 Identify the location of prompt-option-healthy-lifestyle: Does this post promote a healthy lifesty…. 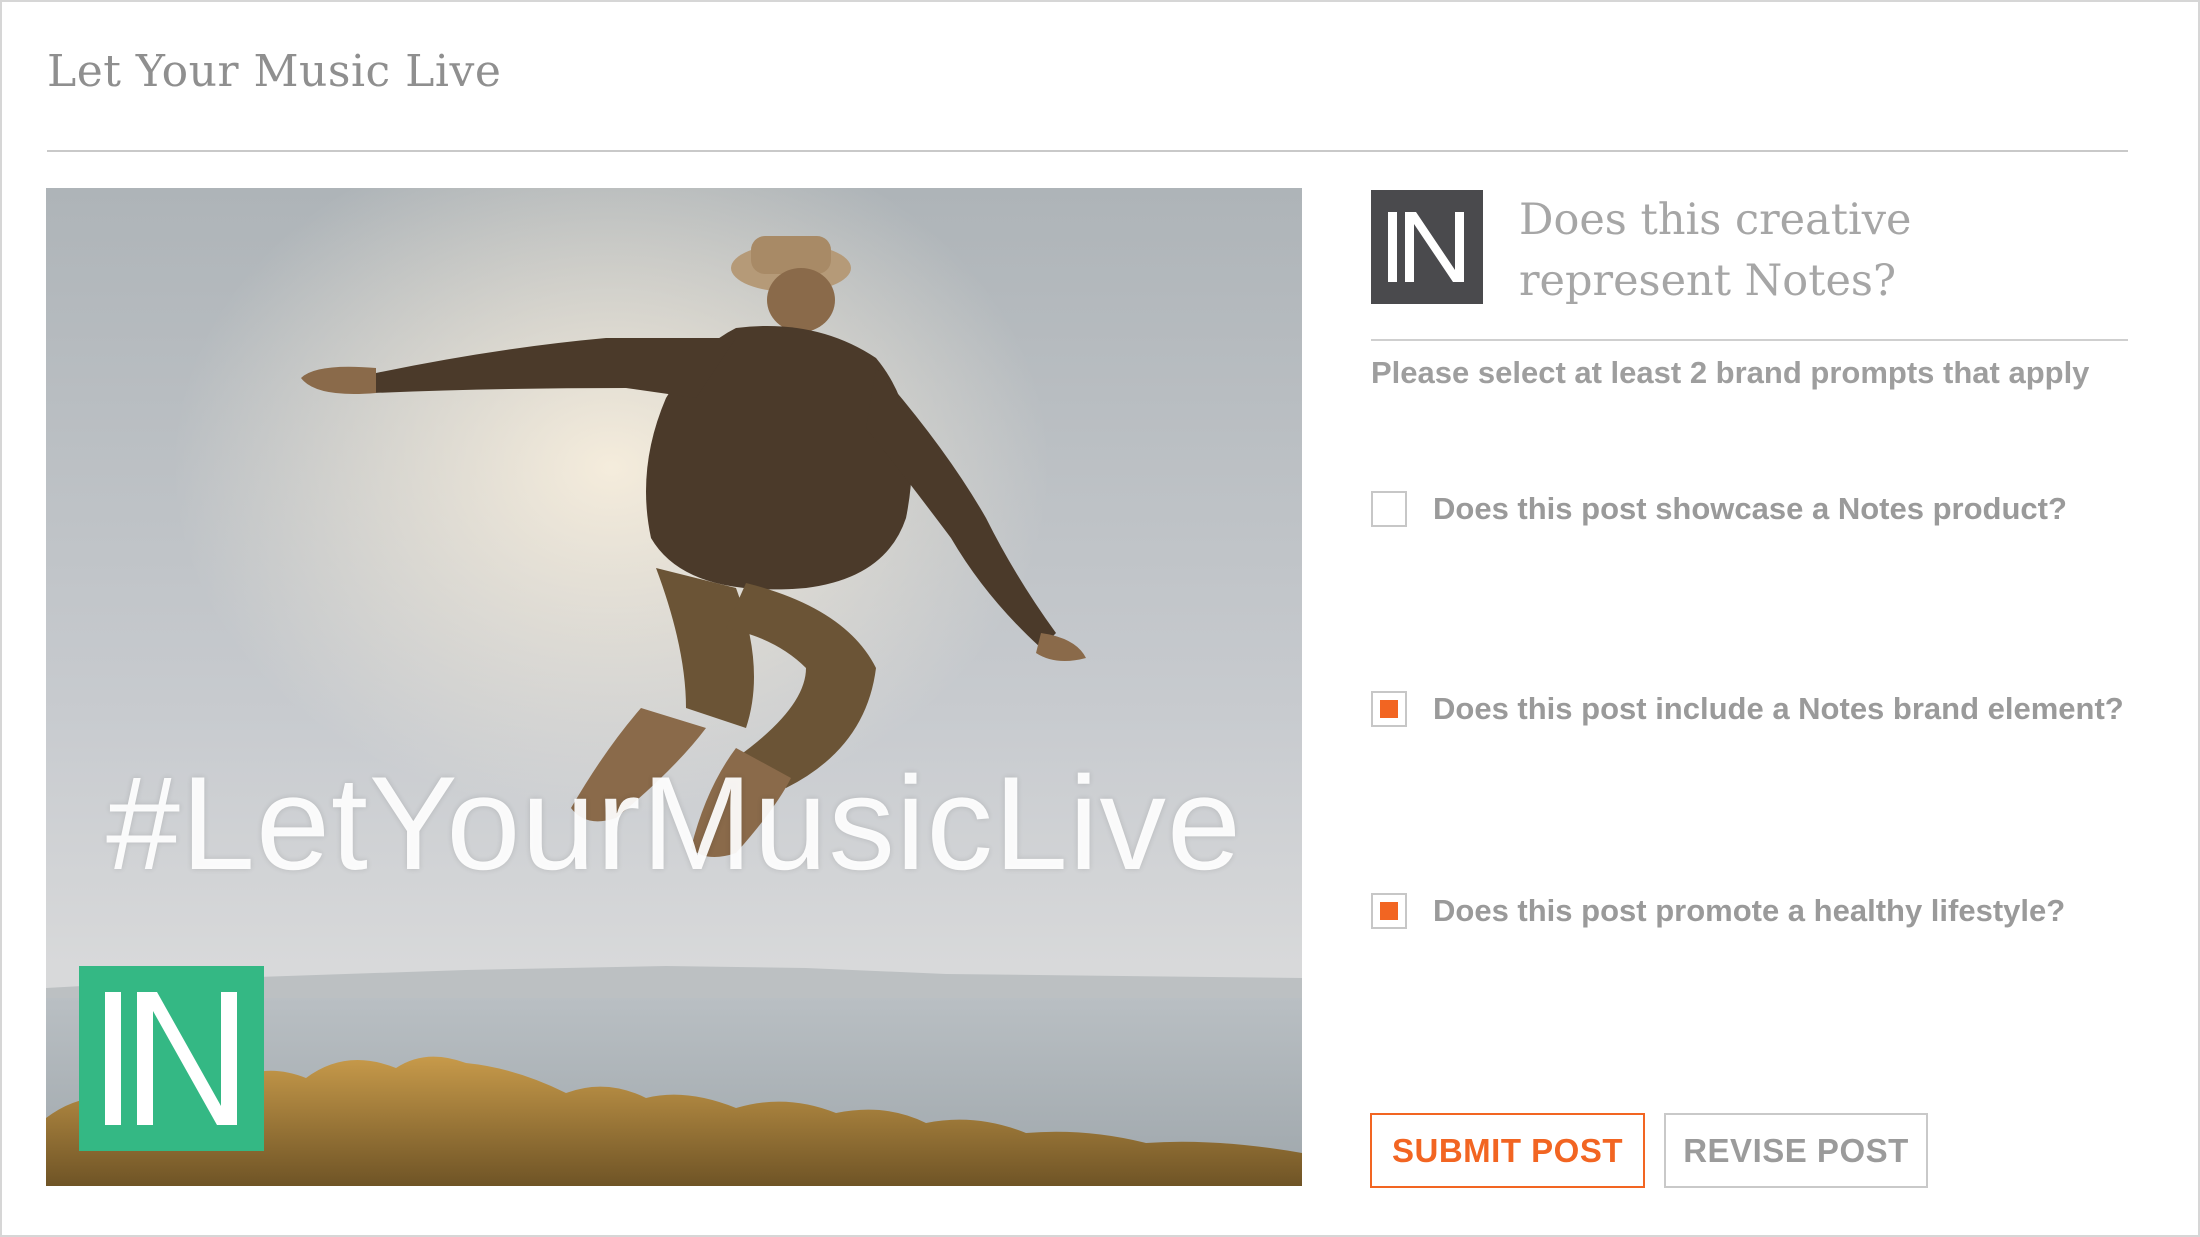
(1718, 911).